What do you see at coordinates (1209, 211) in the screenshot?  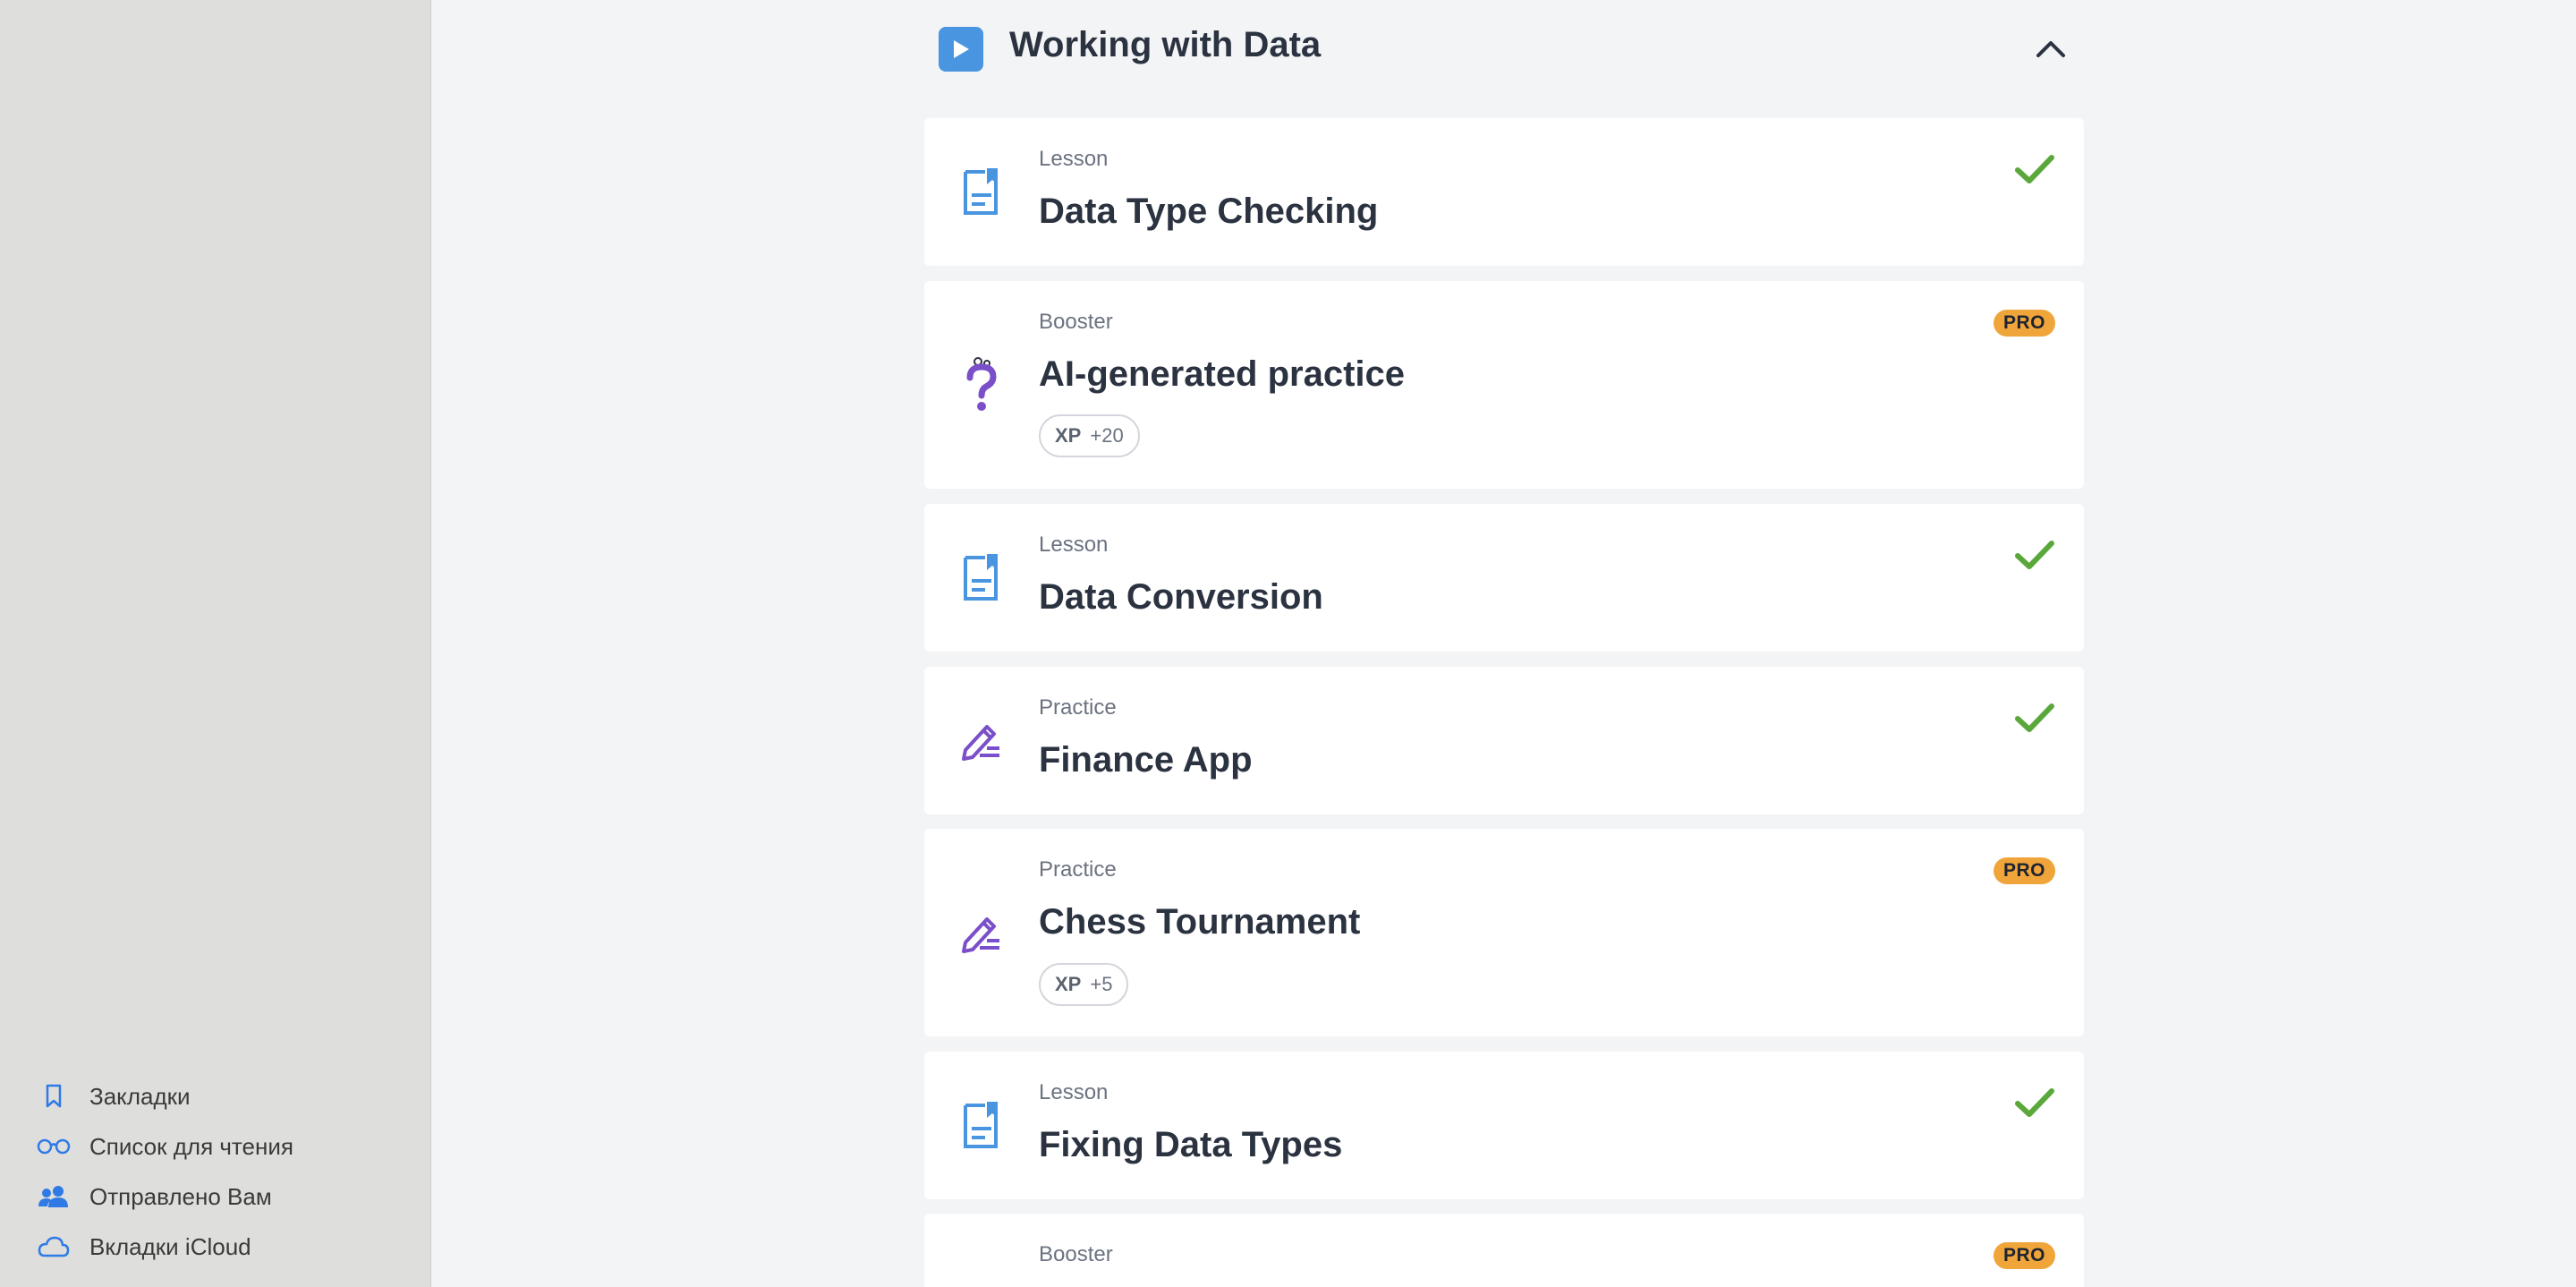 I see `card-title: Data Type Checking` at bounding box center [1209, 211].